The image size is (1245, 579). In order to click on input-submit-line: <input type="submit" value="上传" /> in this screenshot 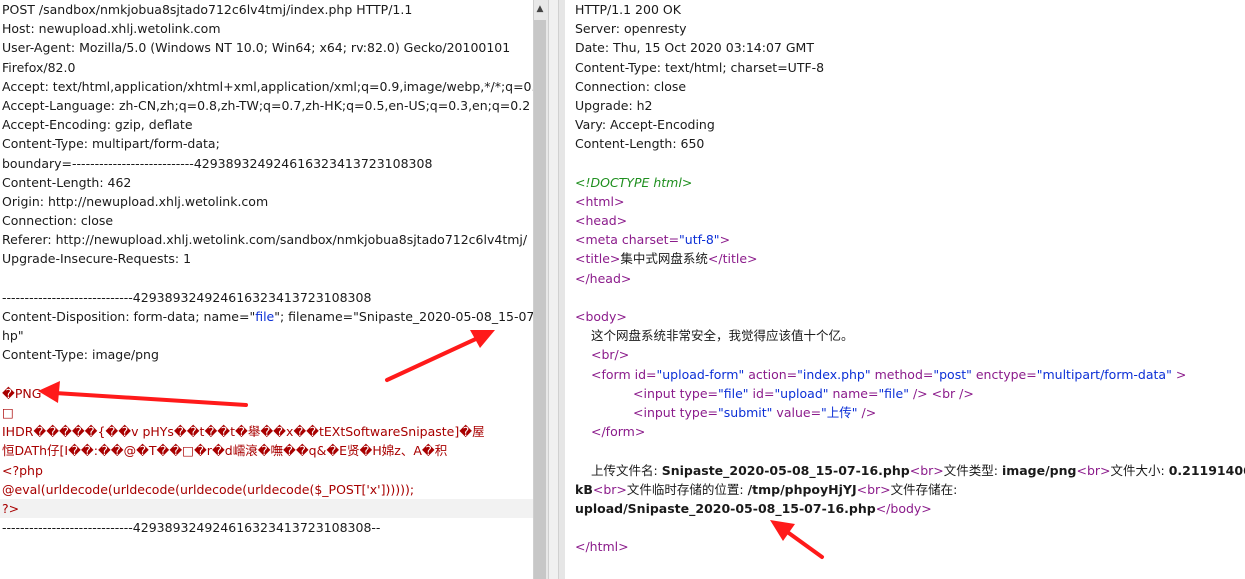, I will do `click(755, 412)`.